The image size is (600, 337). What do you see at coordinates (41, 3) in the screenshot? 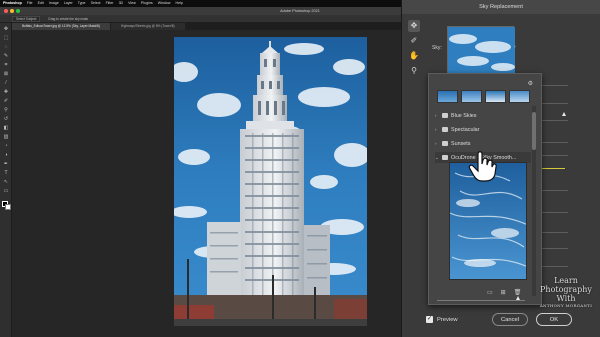
I see `menu-edit: Edit` at bounding box center [41, 3].